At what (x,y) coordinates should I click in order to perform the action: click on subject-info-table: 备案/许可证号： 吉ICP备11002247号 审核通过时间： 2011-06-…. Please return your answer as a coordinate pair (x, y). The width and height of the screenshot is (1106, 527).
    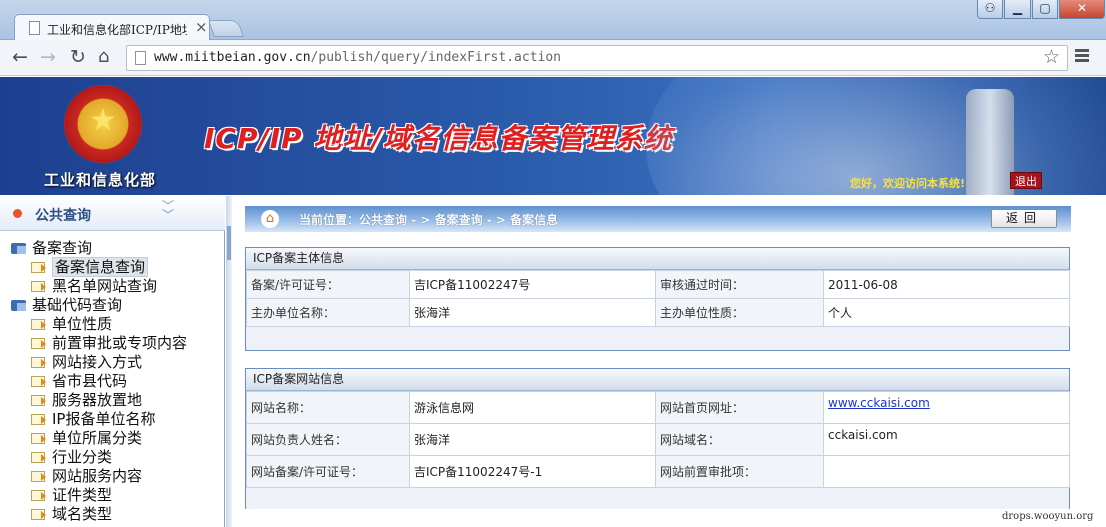
    Looking at the image, I should click on (658, 298).